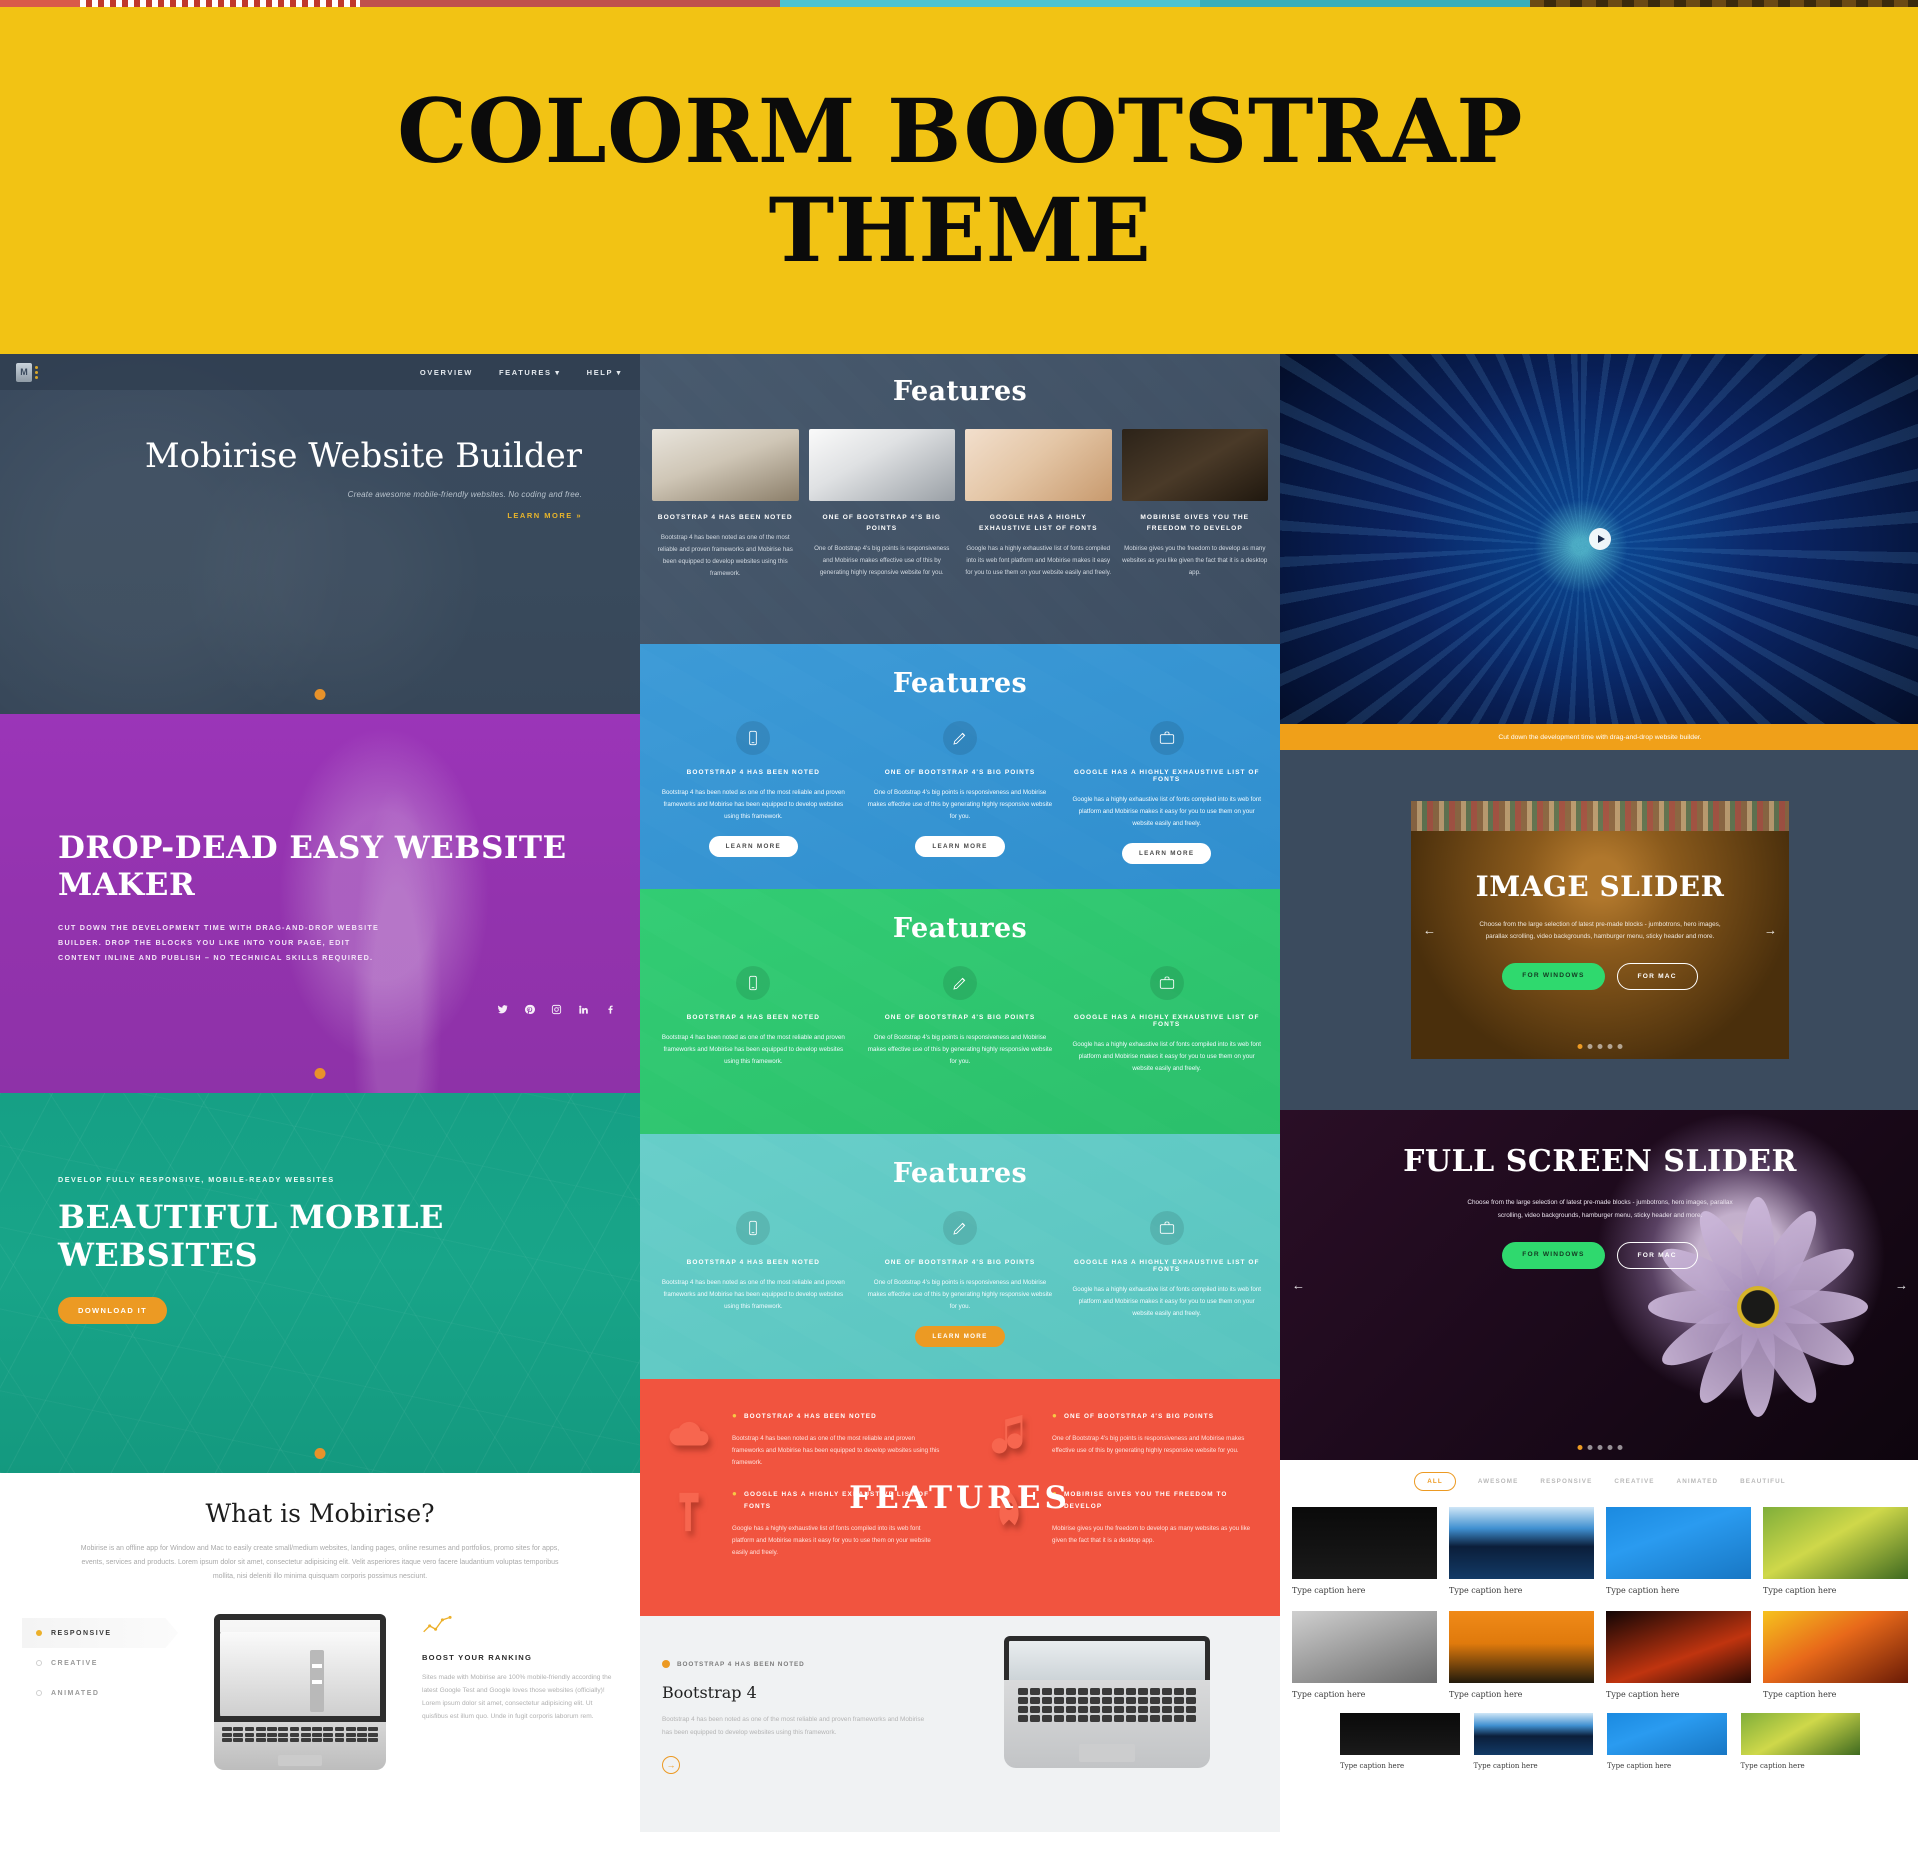  I want to click on gallery-filter-responsive: RESPONSIVE, so click(1566, 1481).